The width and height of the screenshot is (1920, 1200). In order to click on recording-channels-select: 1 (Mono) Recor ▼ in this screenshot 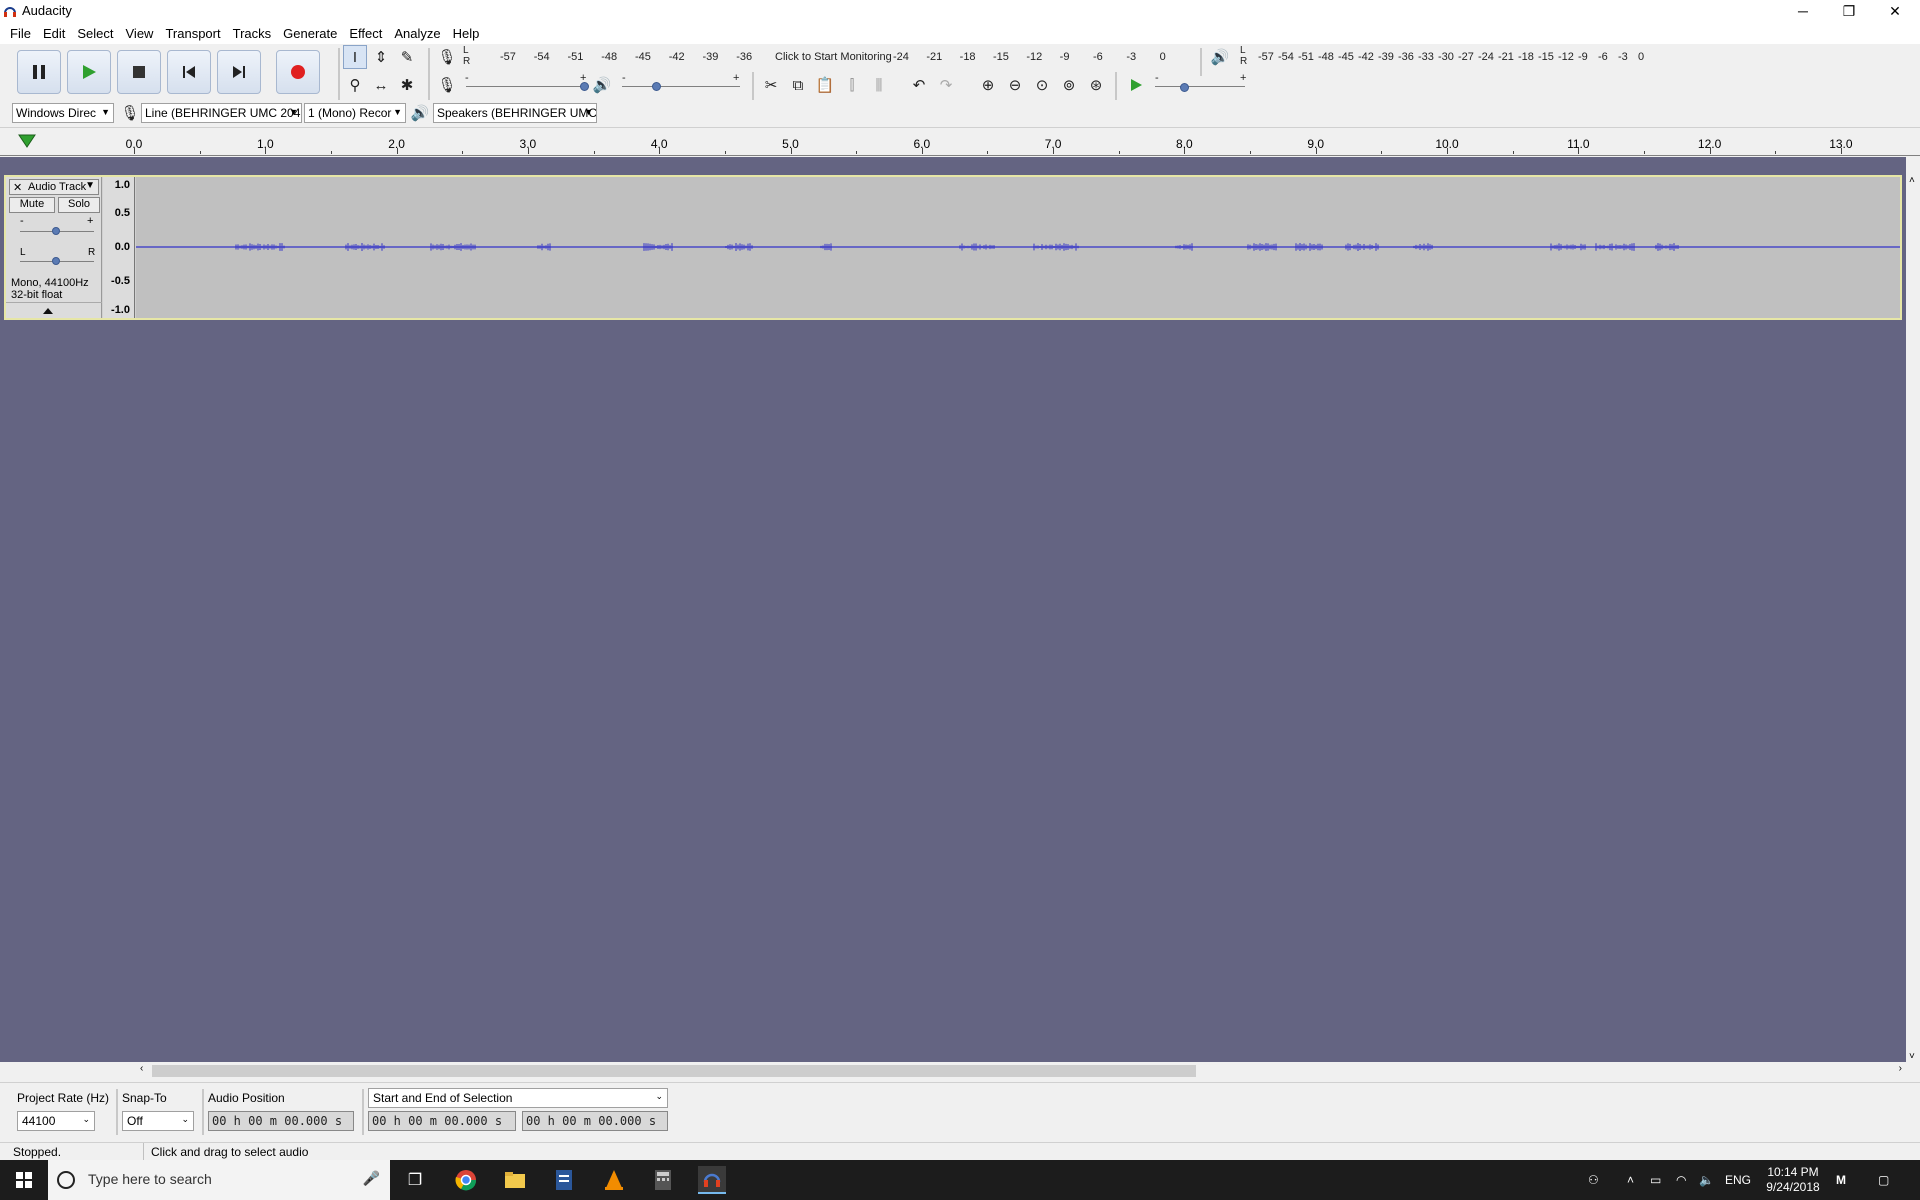, I will do `click(355, 113)`.